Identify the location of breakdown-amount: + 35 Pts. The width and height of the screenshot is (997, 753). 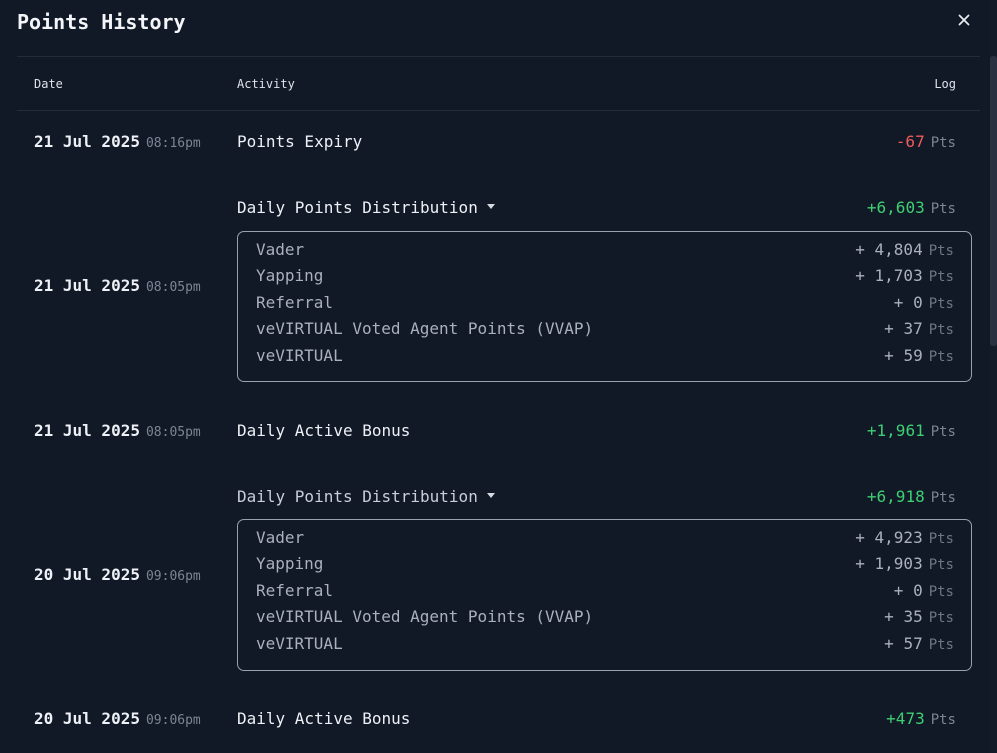
(919, 617).